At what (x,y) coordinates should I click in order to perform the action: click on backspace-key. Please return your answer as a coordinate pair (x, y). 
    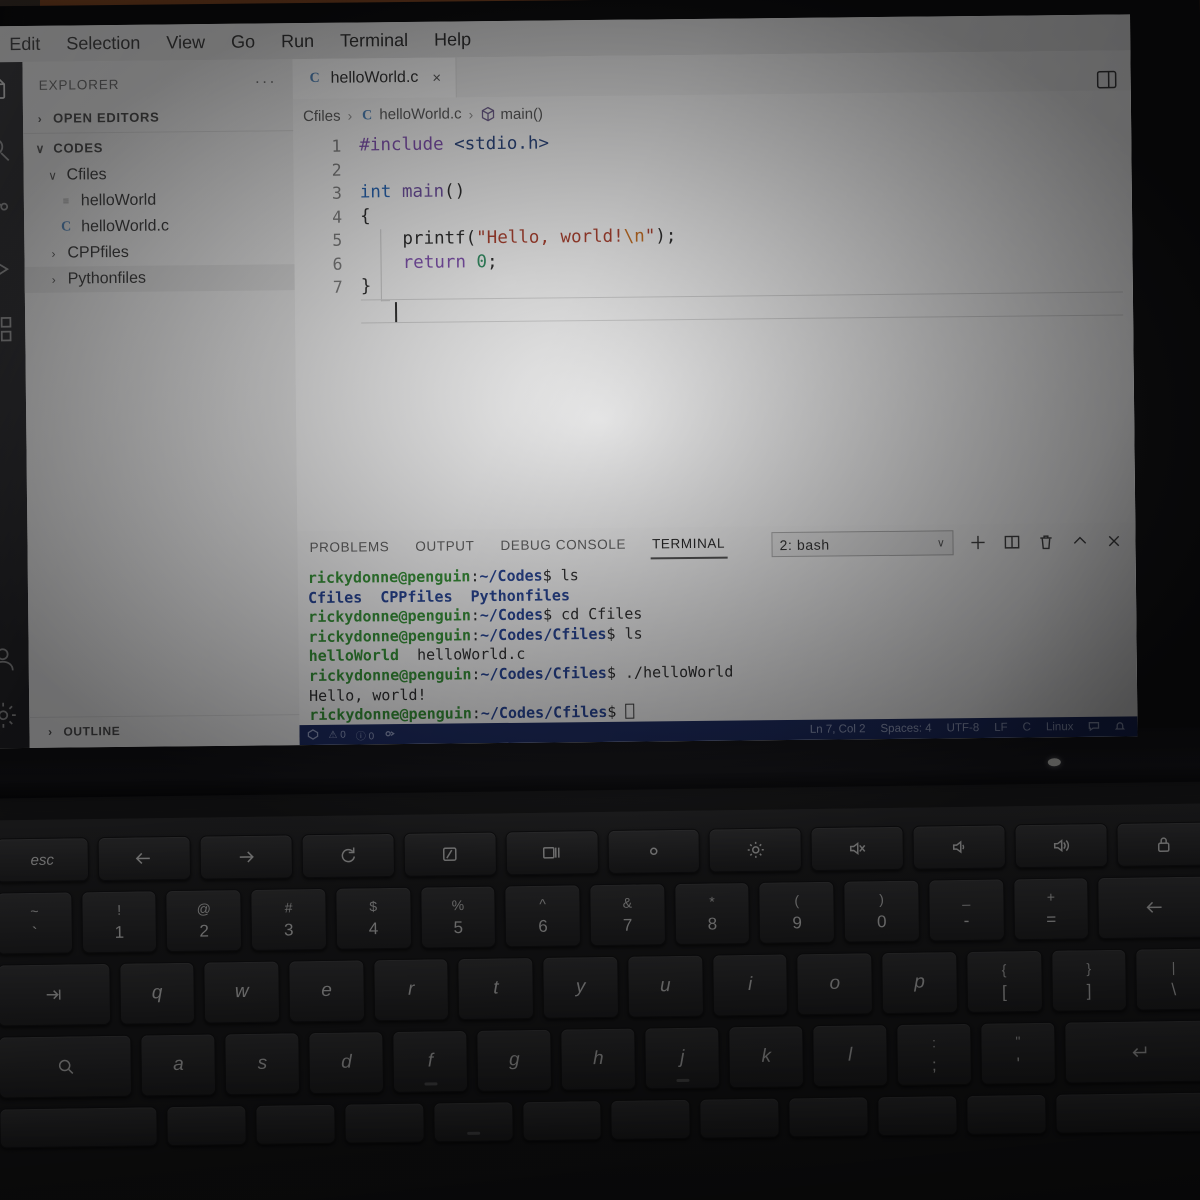
    Looking at the image, I should click on (1148, 907).